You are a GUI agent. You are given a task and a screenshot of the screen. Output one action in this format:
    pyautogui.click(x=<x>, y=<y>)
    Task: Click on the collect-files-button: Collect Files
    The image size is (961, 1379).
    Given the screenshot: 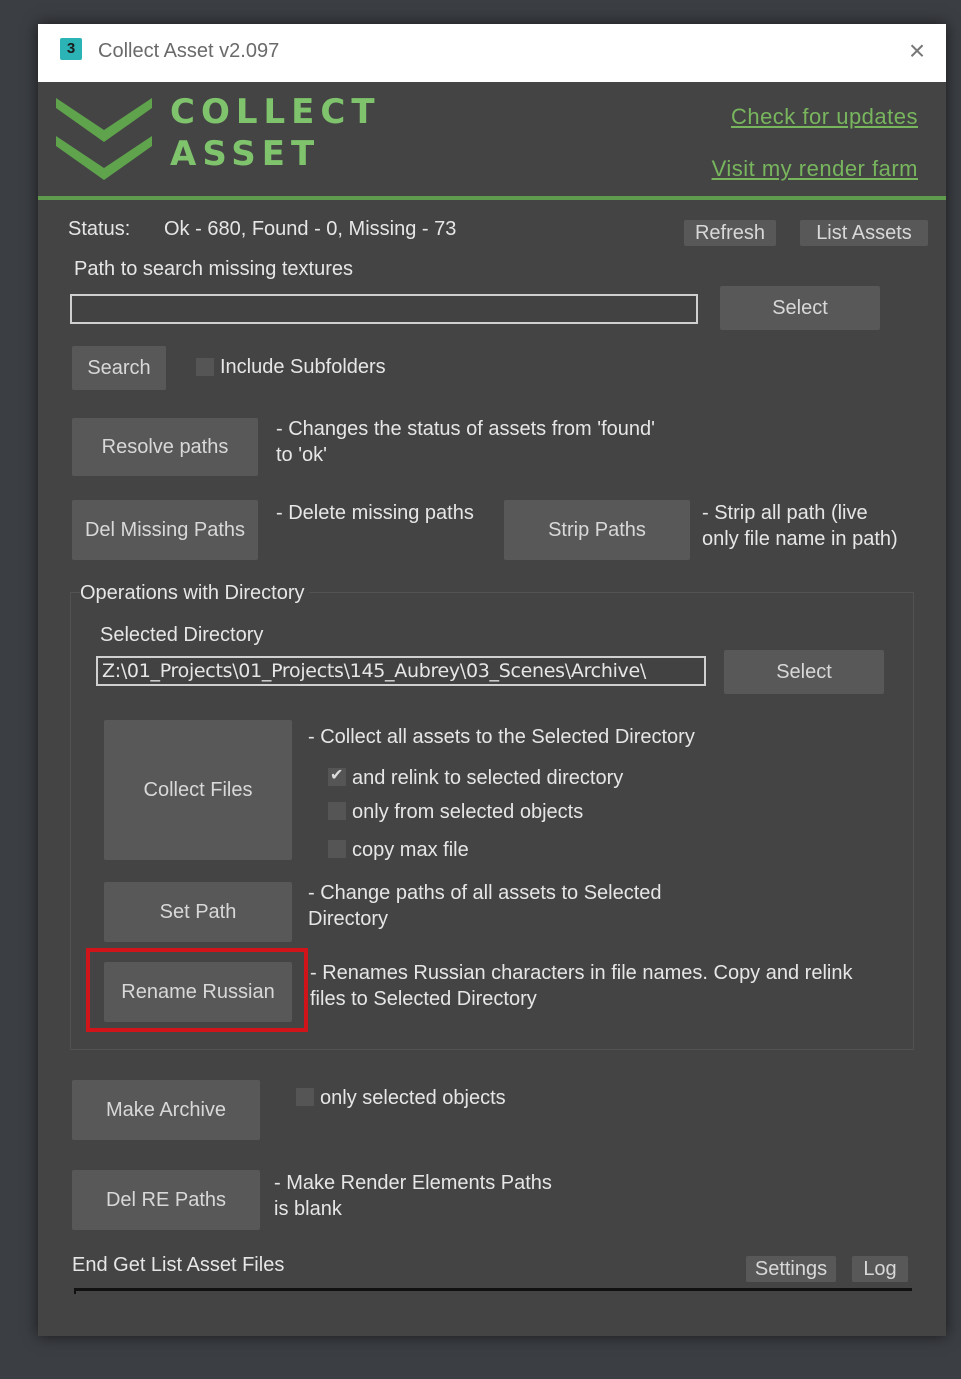 What is the action you would take?
    pyautogui.click(x=198, y=790)
    